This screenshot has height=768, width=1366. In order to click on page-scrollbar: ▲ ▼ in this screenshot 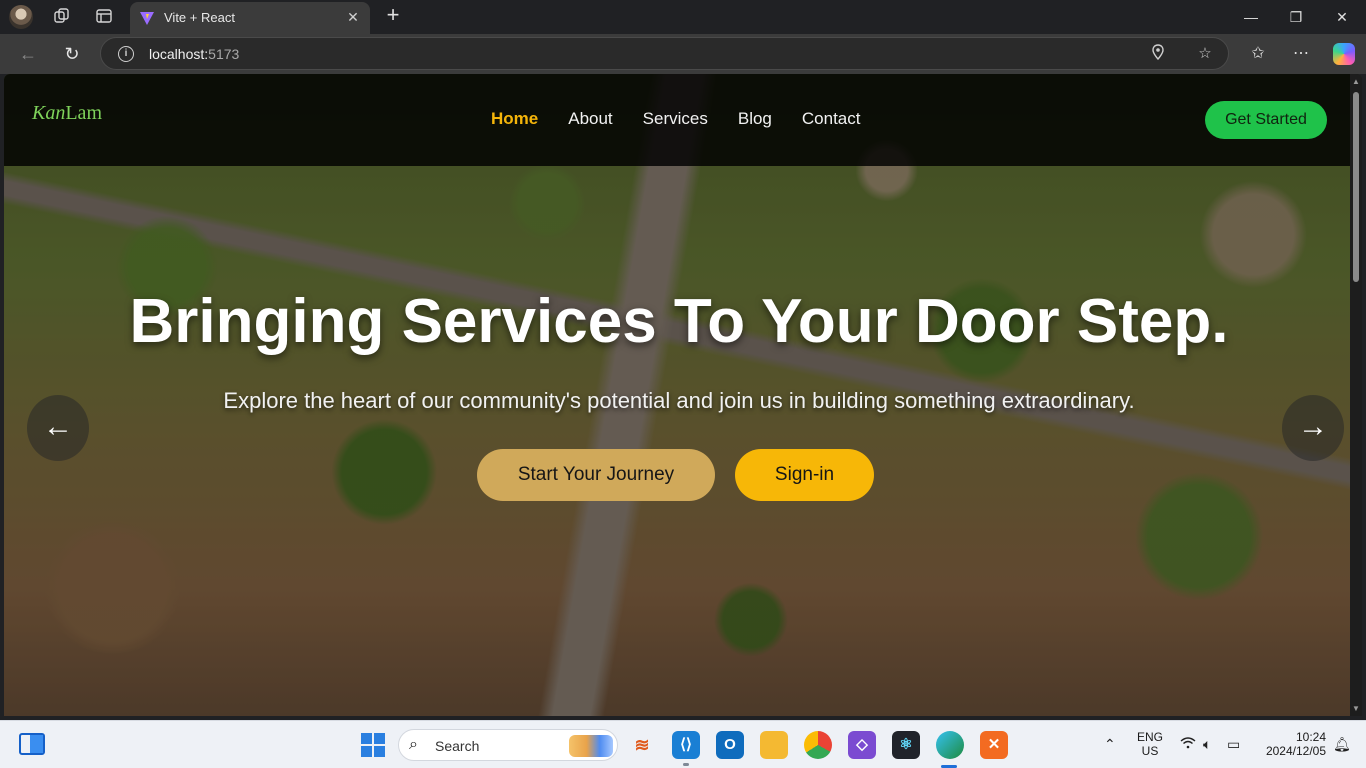, I will do `click(1356, 395)`.